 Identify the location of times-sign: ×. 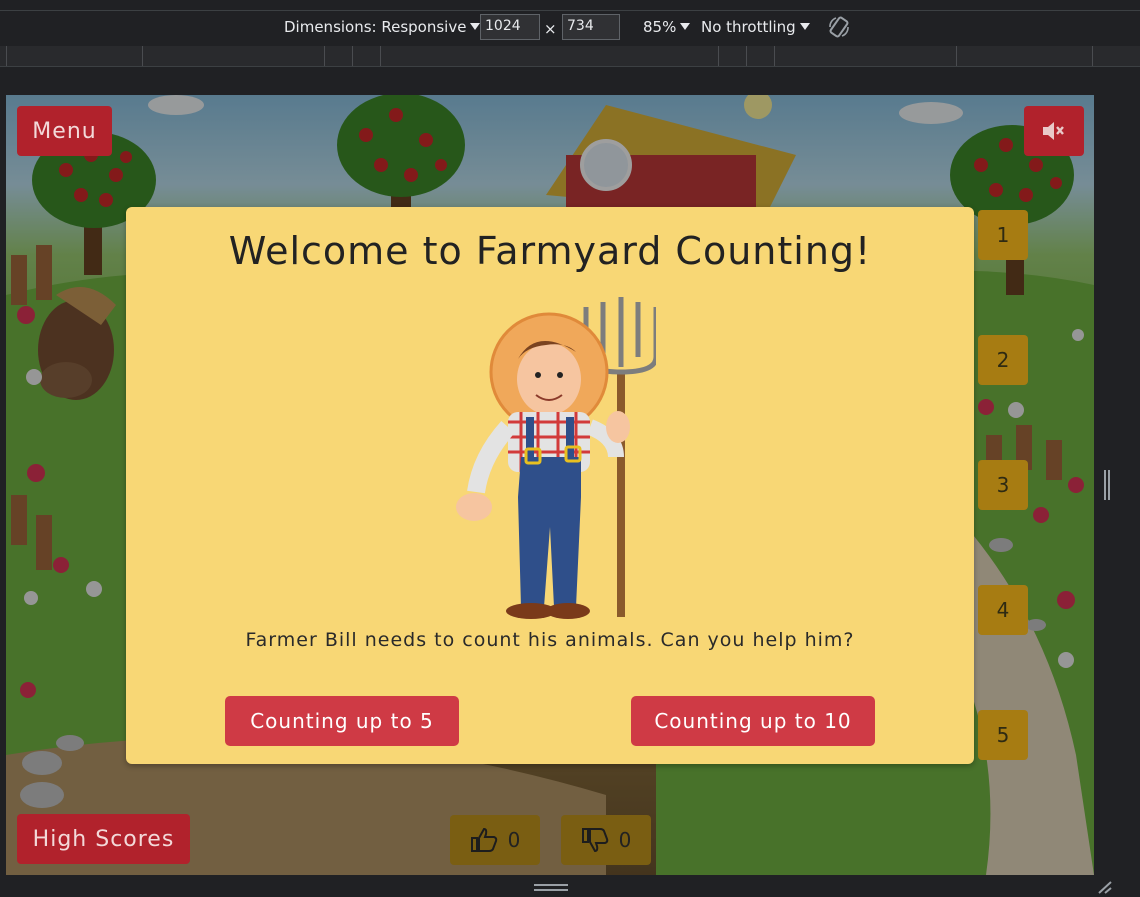
(550, 29).